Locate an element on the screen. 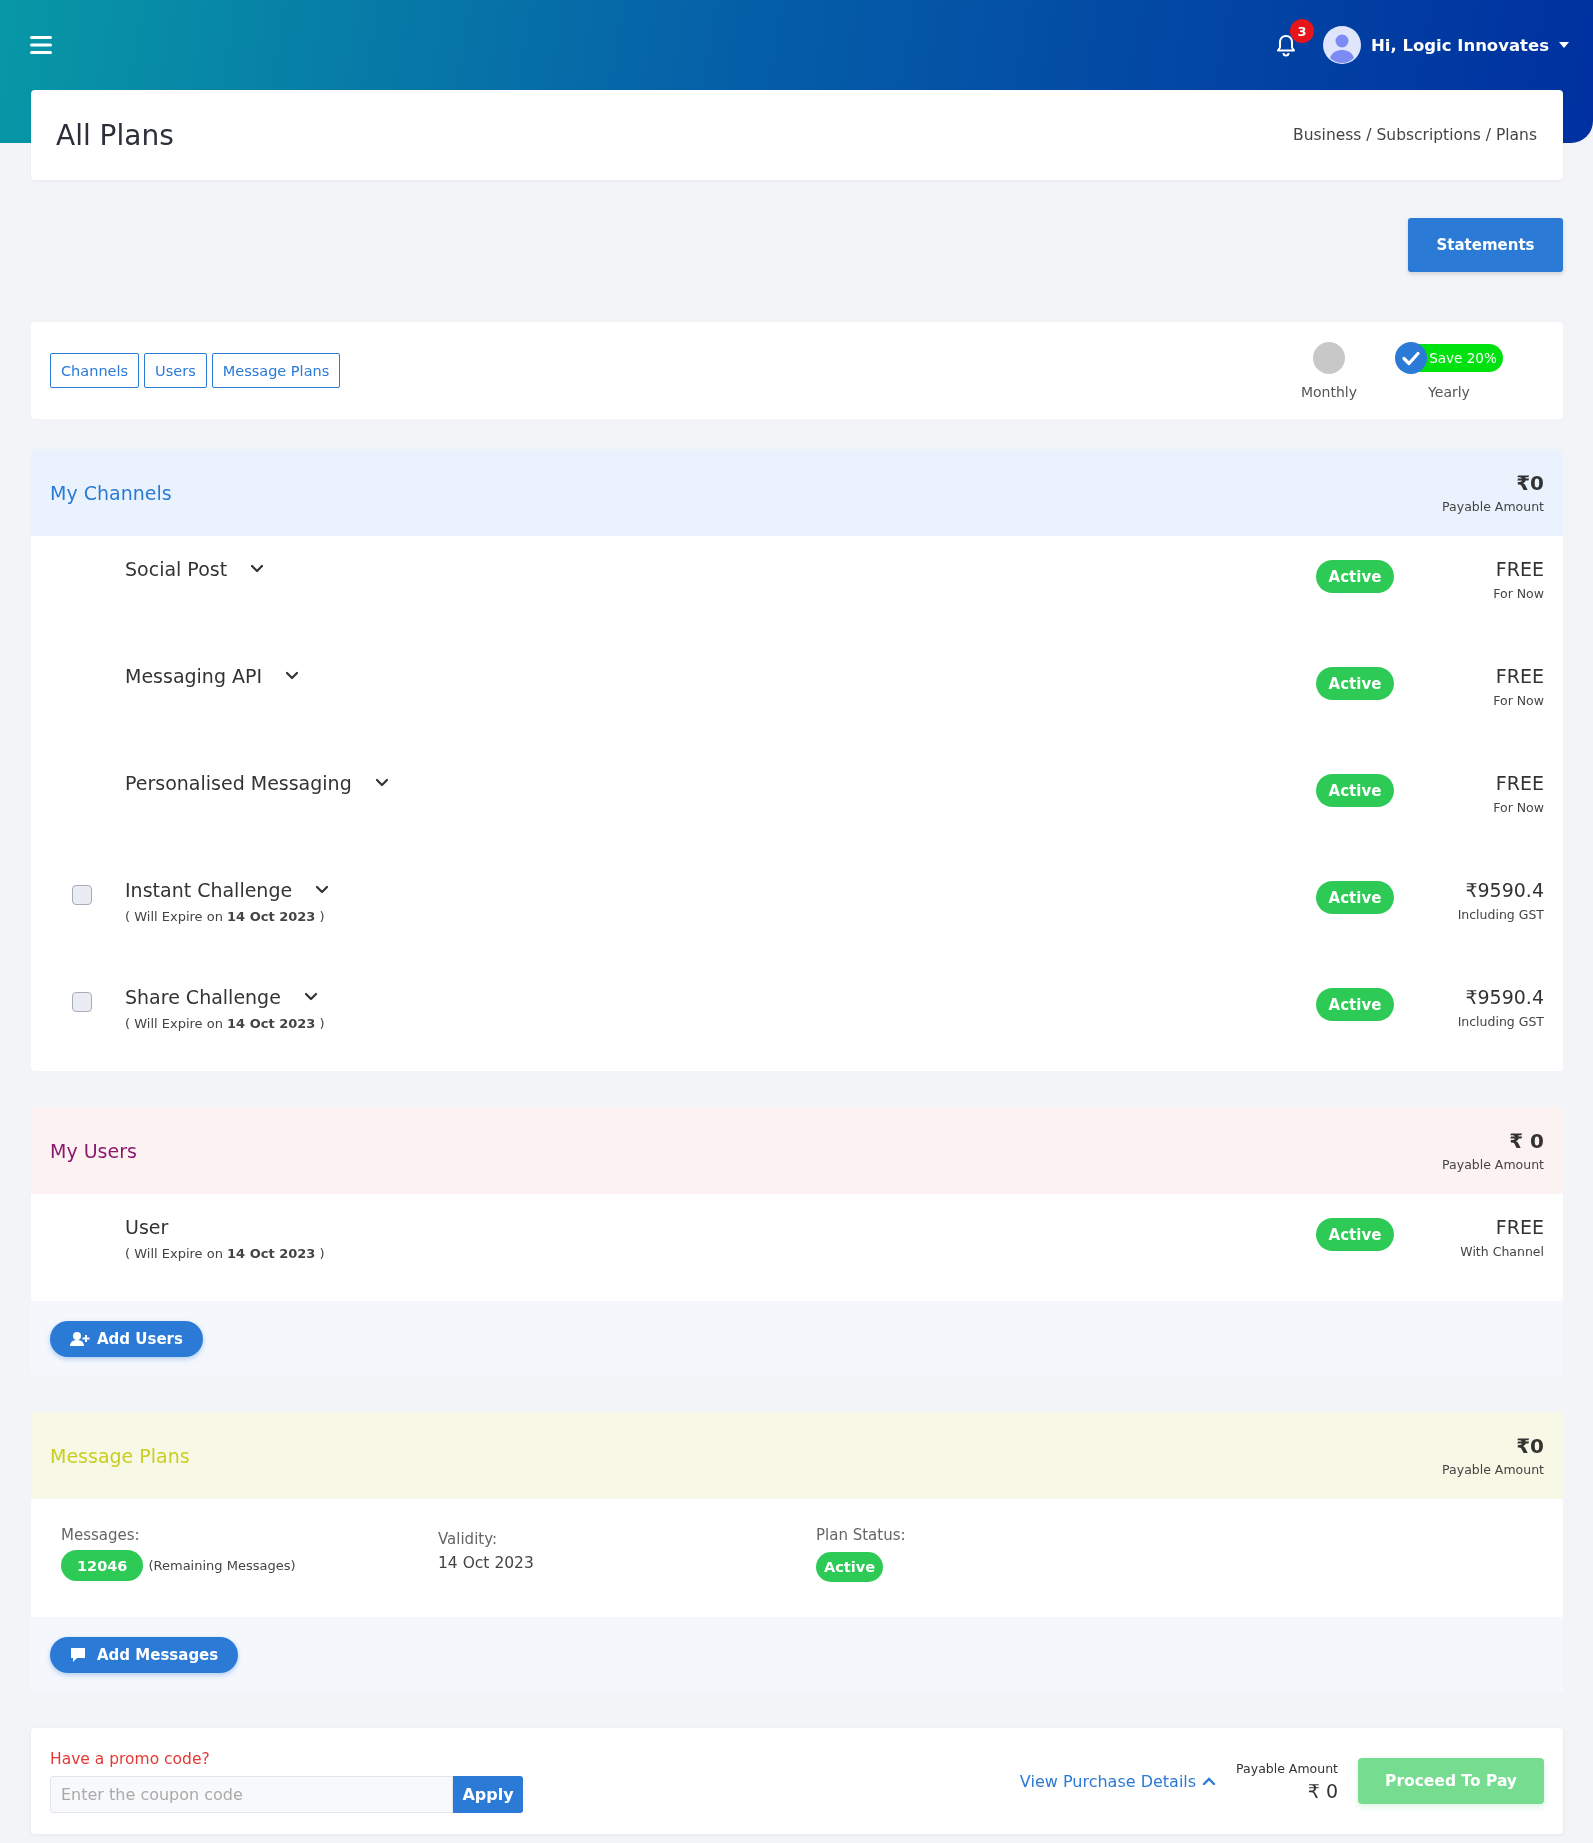 This screenshot has height=1843, width=1593. filter-tab: Channels is located at coordinates (95, 370).